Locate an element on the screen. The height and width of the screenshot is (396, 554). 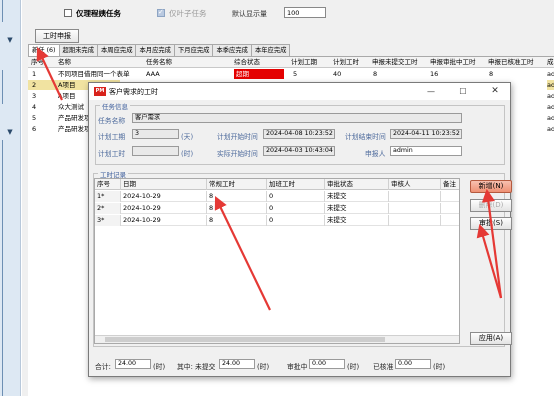
add-button: 新增(N) is located at coordinates (491, 186).